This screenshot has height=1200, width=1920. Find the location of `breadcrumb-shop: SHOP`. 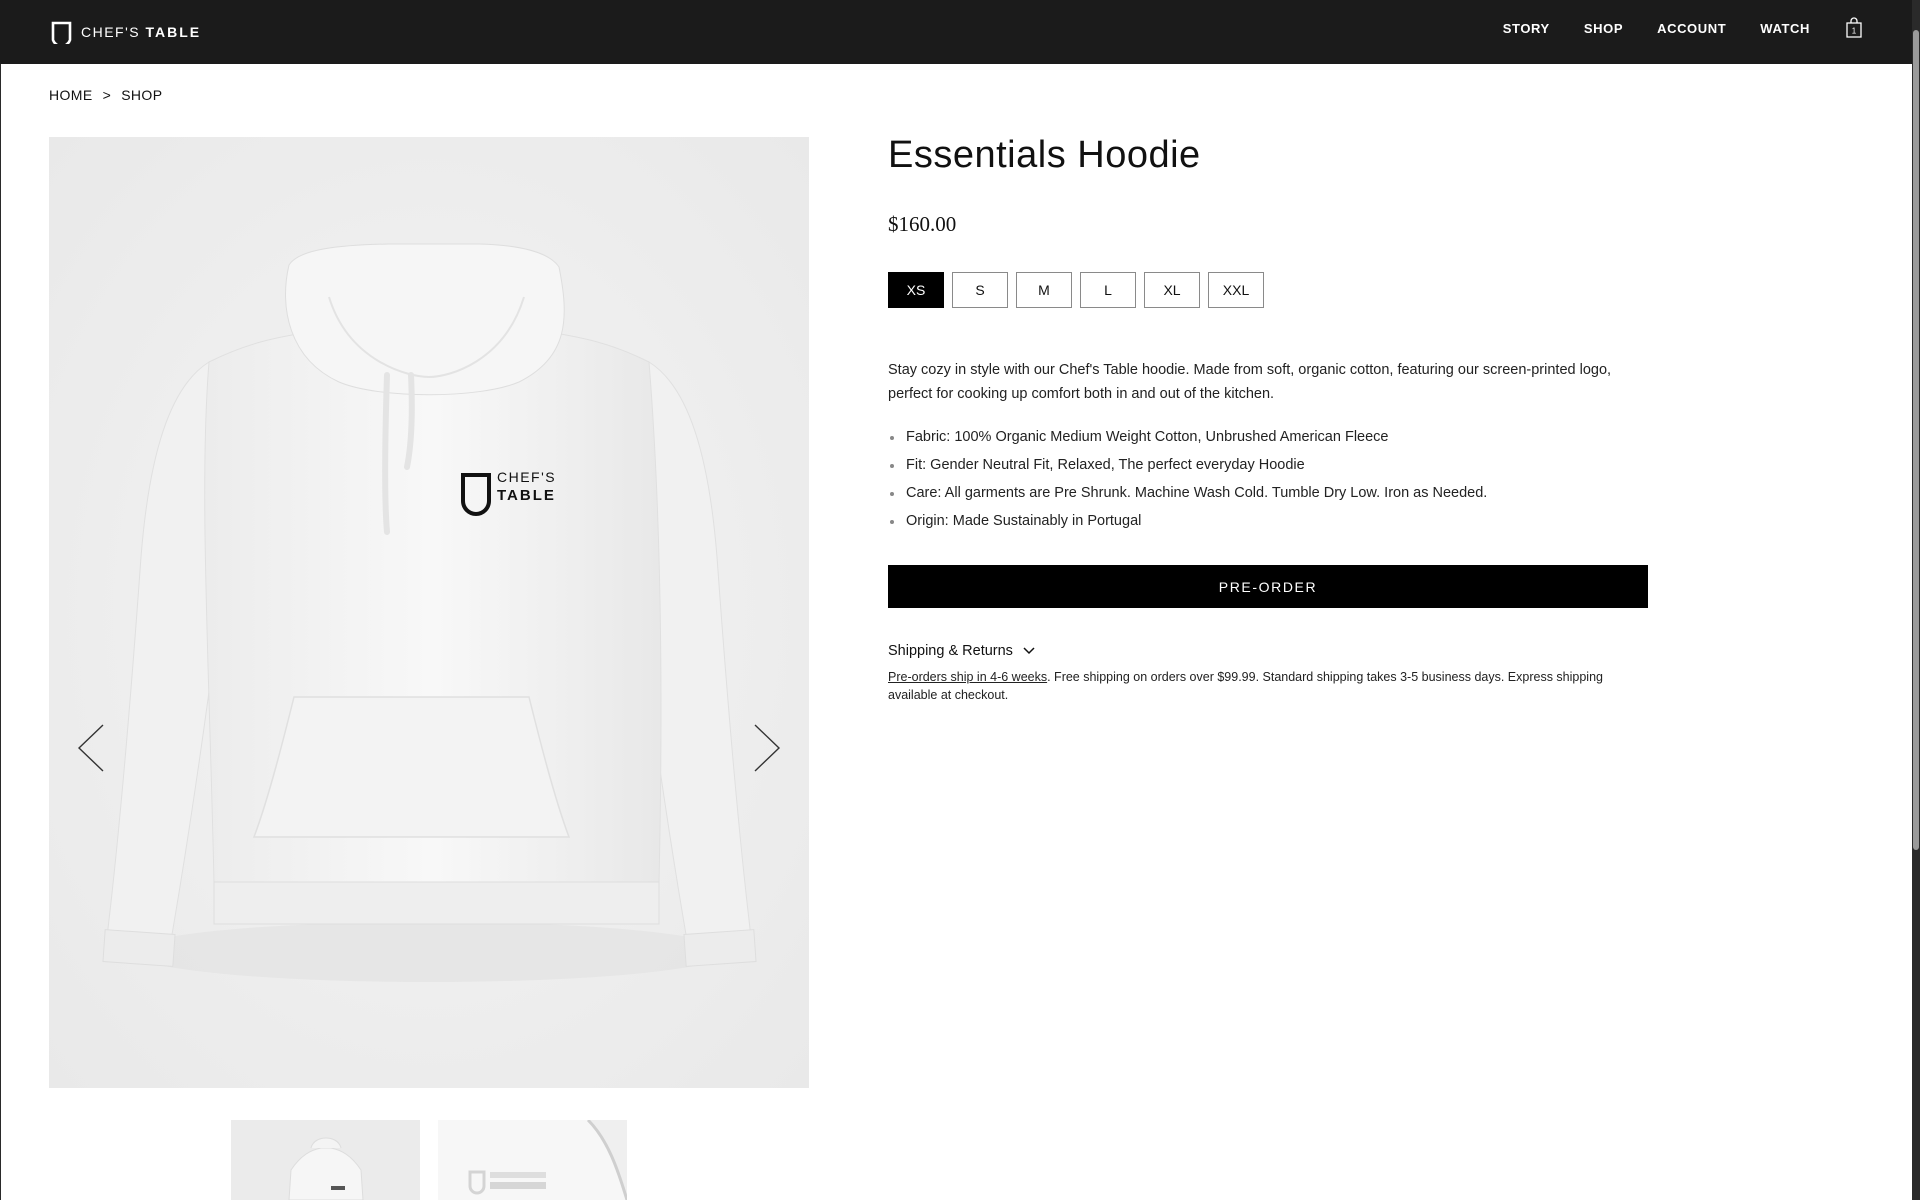

breadcrumb-shop: SHOP is located at coordinates (141, 95).